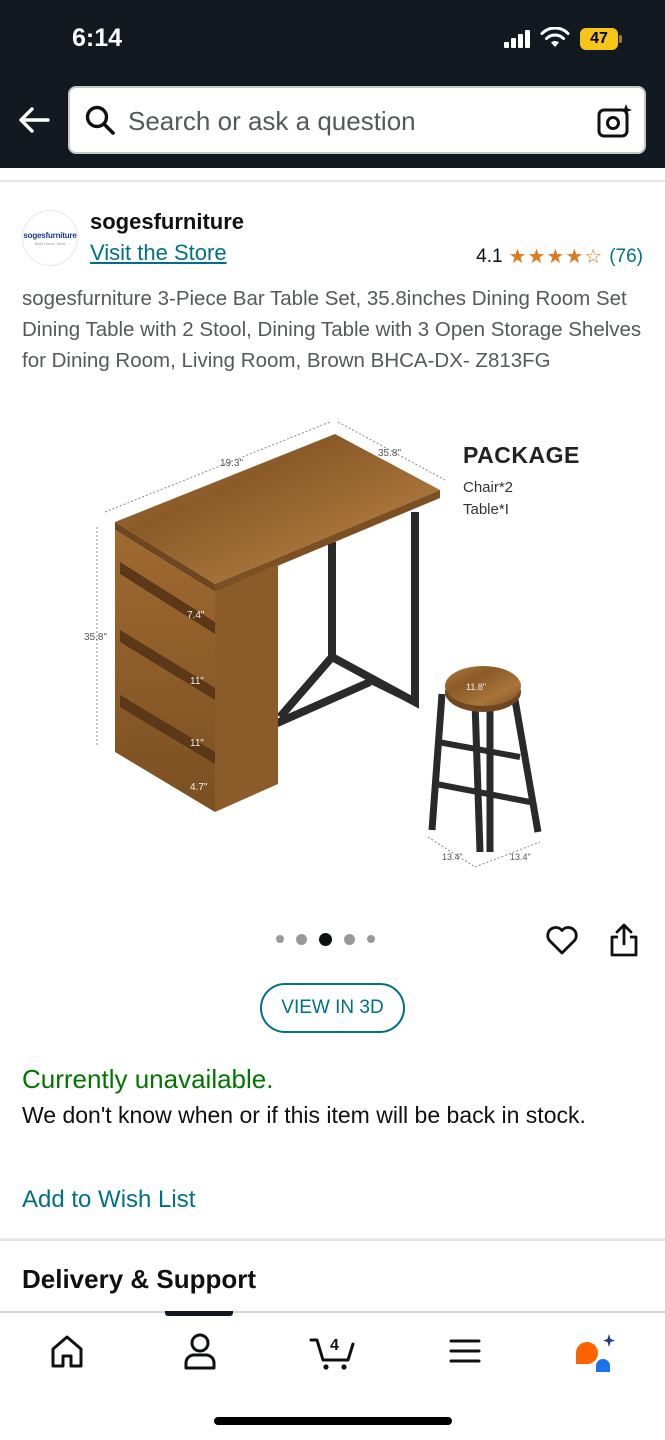  I want to click on brand-logo: sogesfurniture Best Home, Best, so click(50, 238).